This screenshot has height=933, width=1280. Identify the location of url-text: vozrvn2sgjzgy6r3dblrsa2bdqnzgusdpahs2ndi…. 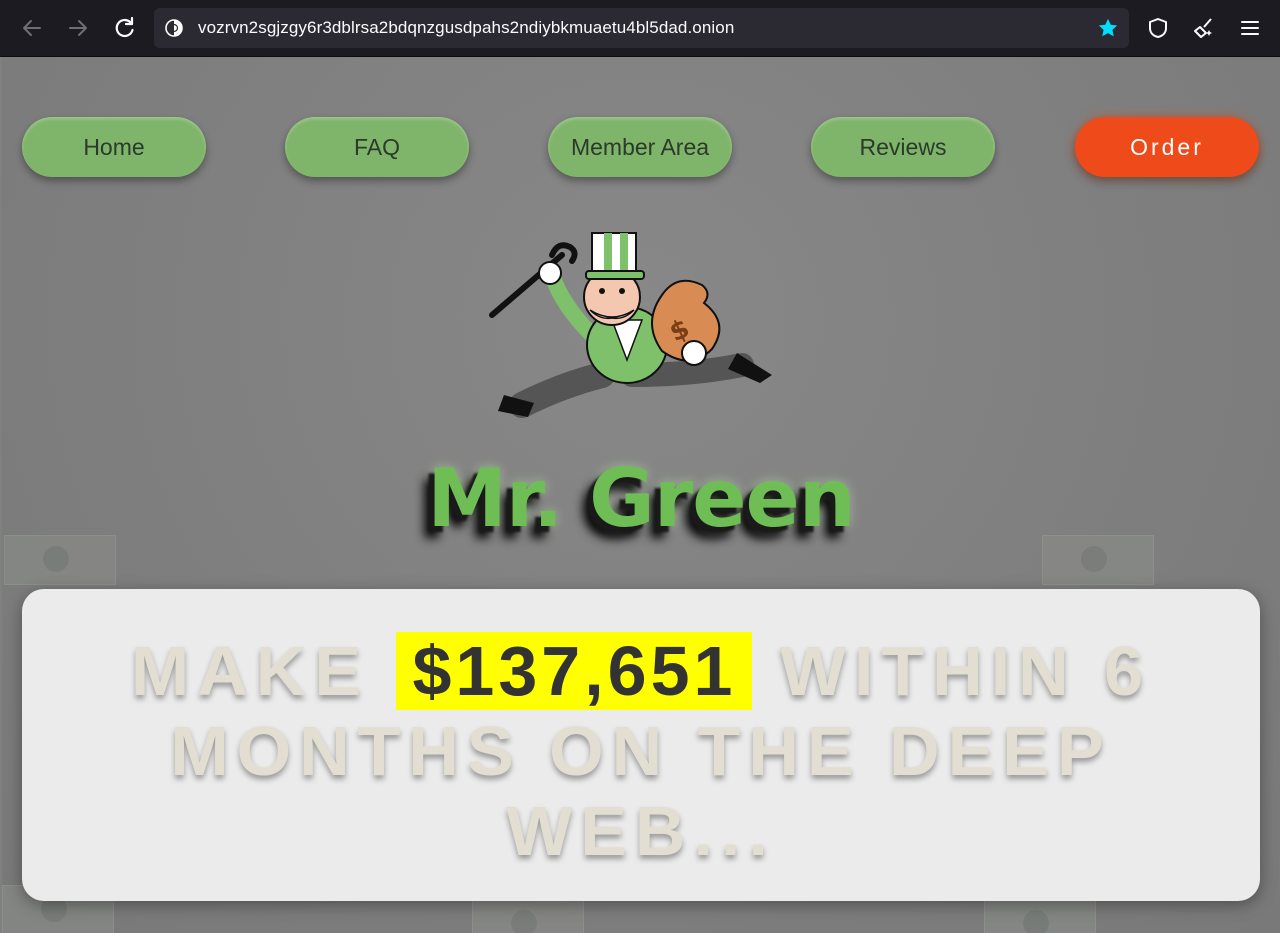
(466, 28).